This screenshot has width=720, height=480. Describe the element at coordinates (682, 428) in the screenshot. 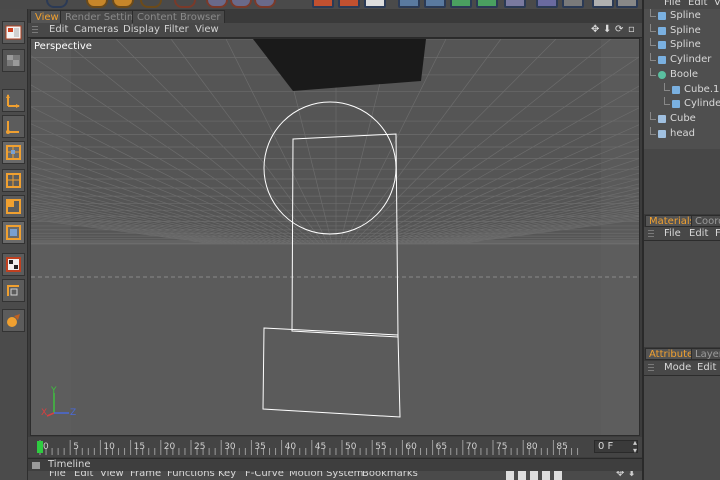

I see `attributes-area` at that location.